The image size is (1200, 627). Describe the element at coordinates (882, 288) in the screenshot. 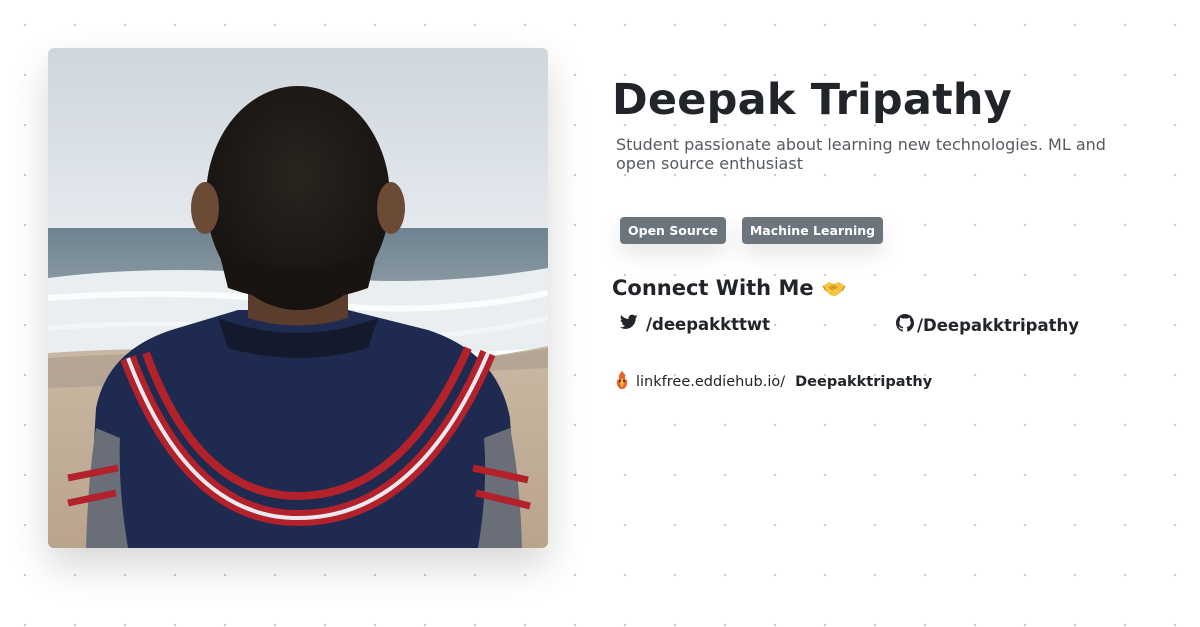

I see `connect-heading: Connect With Me` at that location.